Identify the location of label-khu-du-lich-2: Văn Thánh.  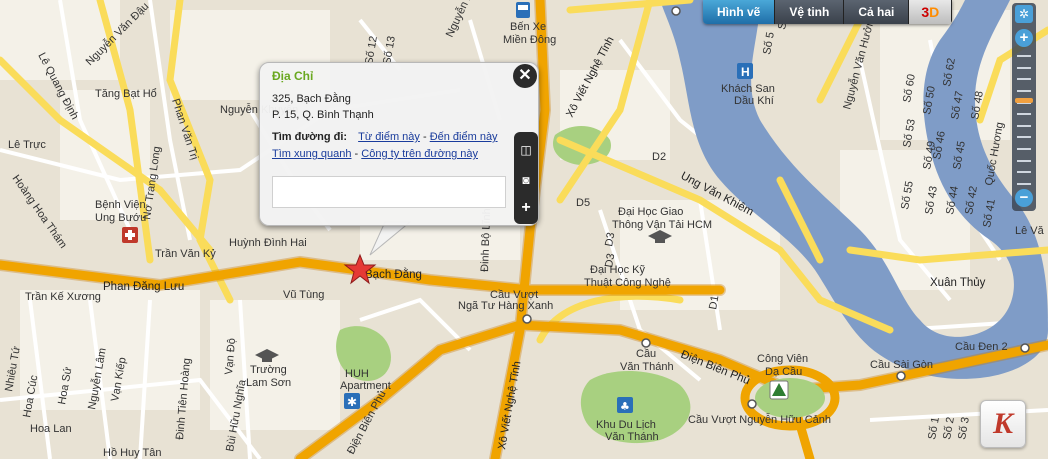
(632, 437).